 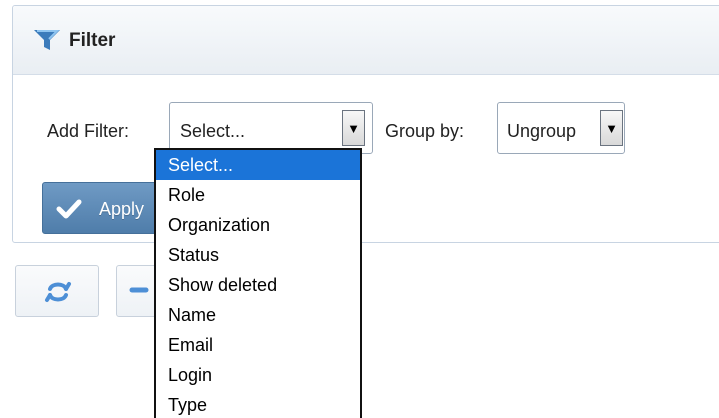 What do you see at coordinates (92, 40) in the screenshot?
I see `panel-title: Filter` at bounding box center [92, 40].